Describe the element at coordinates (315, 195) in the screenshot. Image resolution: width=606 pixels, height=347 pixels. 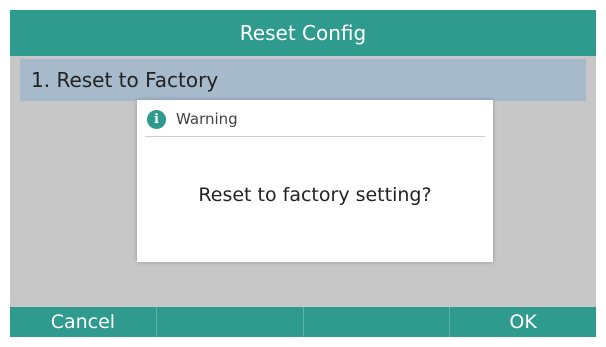
I see `dialog-message: Reset to factory setting?` at that location.